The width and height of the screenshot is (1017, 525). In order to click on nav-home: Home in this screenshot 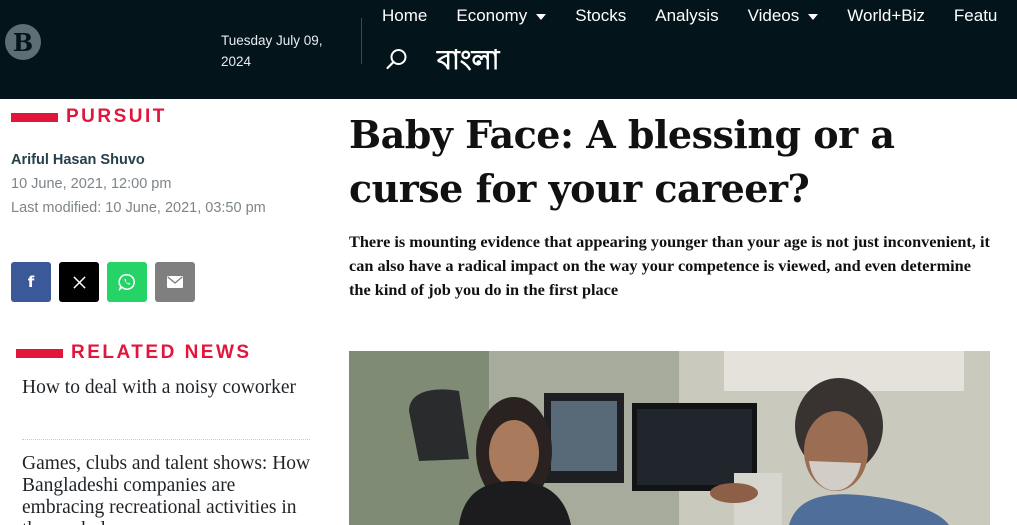, I will do `click(404, 16)`.